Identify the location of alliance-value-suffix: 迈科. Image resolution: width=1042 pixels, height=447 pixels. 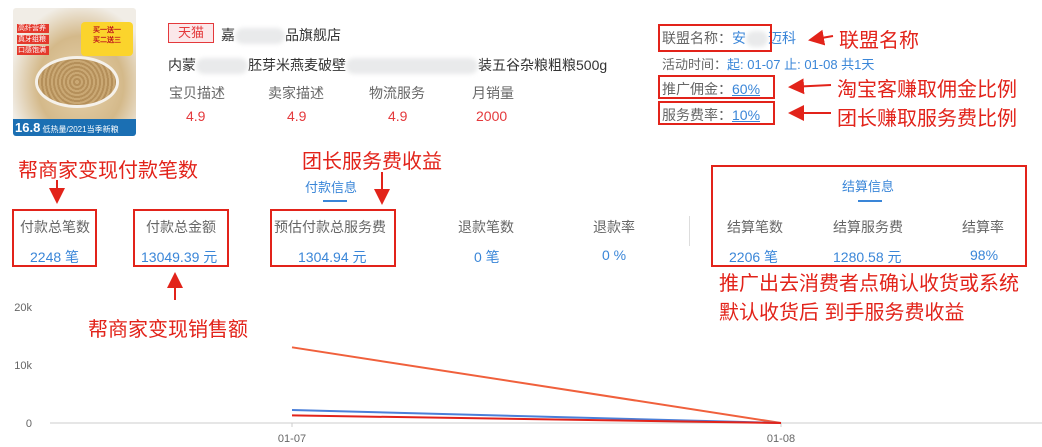
(782, 38).